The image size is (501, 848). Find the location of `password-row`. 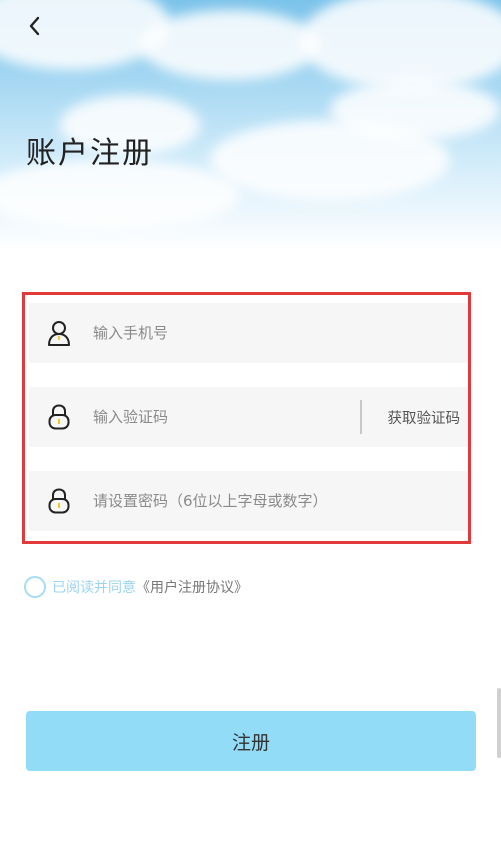

password-row is located at coordinates (248, 501).